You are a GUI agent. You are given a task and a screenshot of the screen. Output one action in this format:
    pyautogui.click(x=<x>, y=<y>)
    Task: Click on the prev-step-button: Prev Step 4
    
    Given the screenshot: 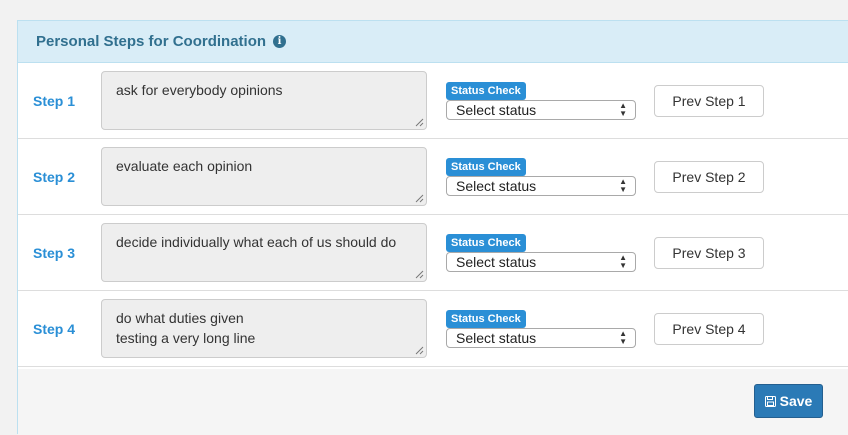 What is the action you would take?
    pyautogui.click(x=709, y=329)
    